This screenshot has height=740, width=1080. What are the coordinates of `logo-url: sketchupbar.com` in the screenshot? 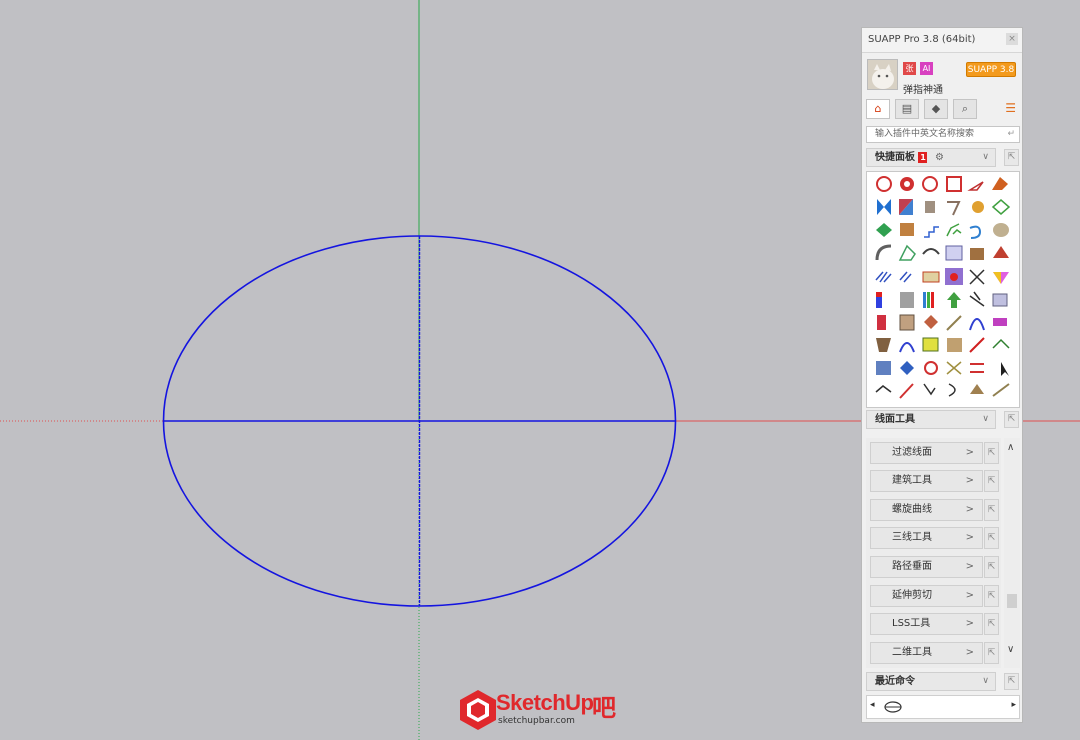 It's located at (536, 721).